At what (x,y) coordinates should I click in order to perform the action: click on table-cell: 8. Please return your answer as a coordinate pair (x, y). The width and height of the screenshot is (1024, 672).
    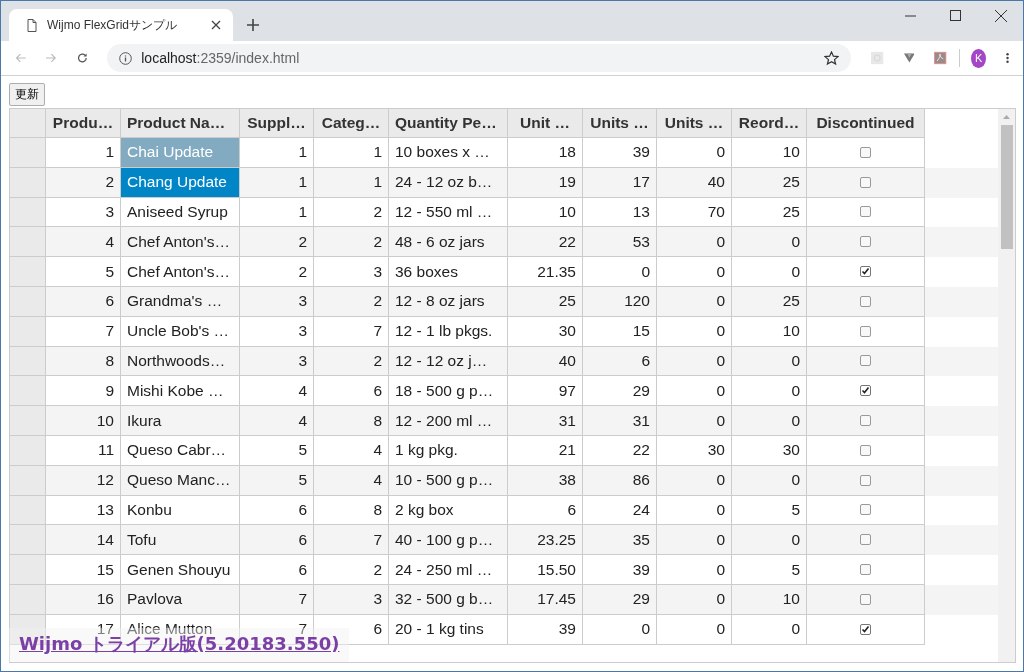
    Looking at the image, I should click on (351, 421).